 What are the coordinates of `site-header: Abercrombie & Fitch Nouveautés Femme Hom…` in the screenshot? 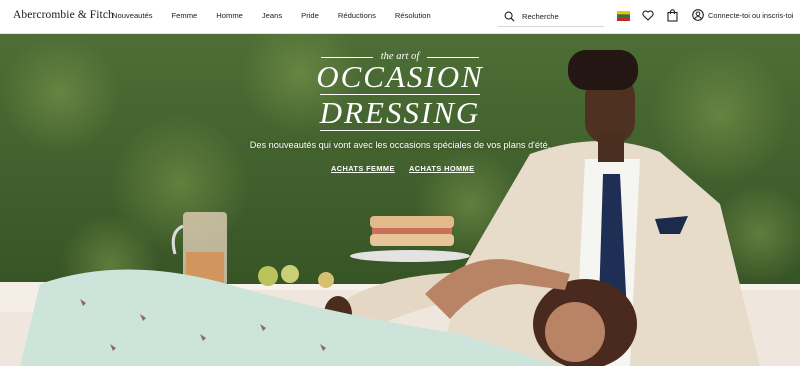 It's located at (400, 17).